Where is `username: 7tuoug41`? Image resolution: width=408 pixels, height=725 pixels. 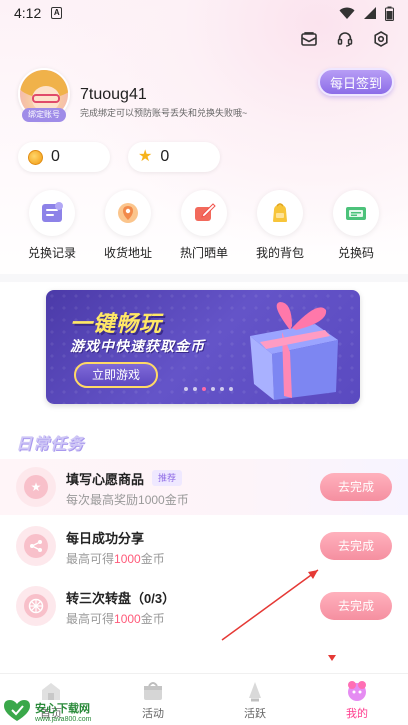
username: 7tuoug41 is located at coordinates (113, 94).